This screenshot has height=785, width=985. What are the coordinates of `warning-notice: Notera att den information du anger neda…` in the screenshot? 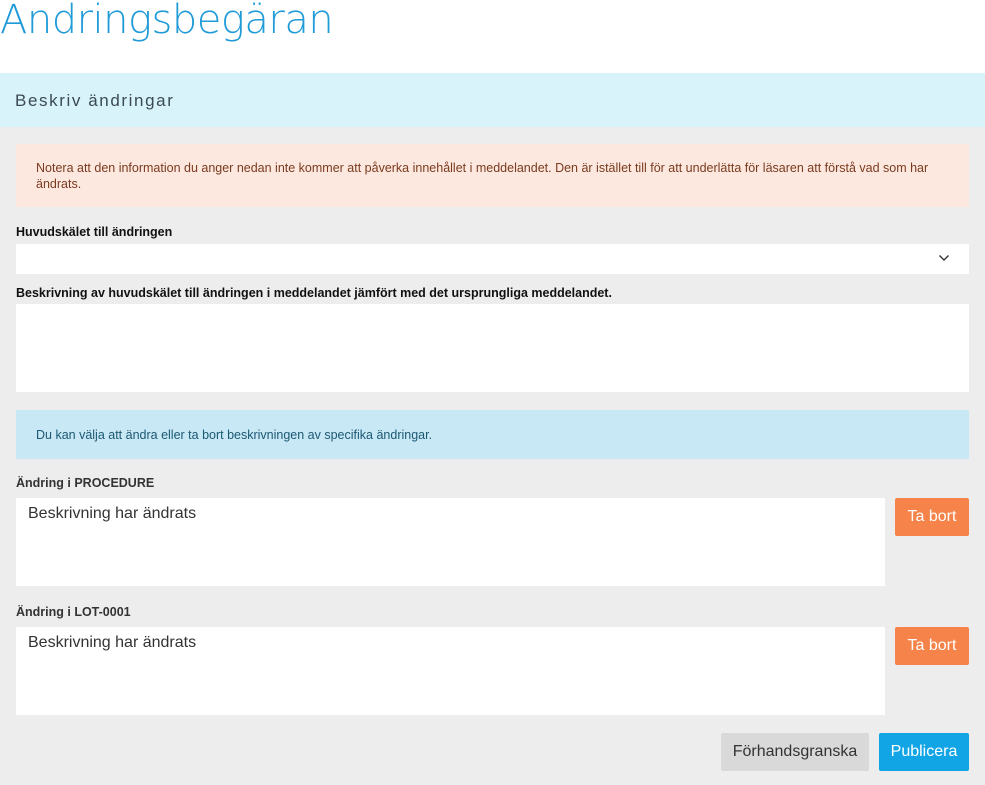 It's located at (492, 175).